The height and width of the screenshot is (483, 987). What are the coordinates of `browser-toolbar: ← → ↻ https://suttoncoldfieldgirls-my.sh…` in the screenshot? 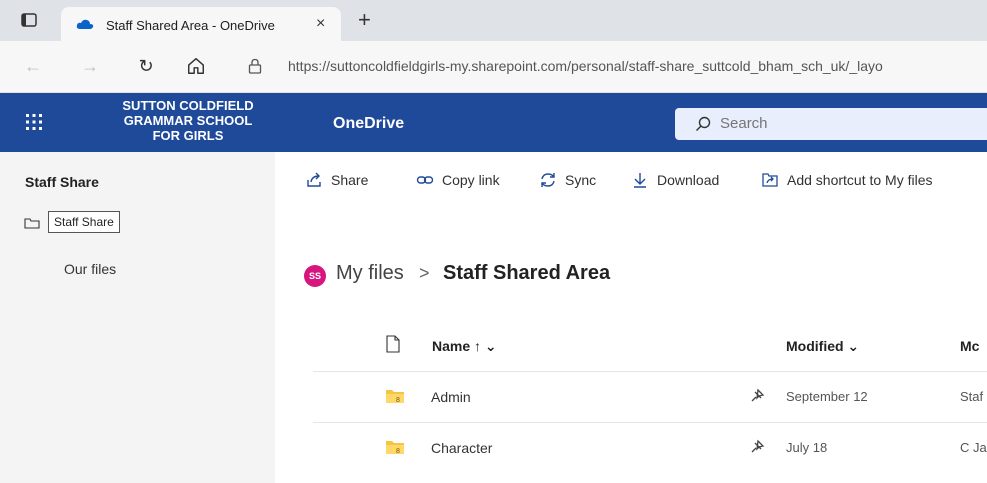 It's located at (493, 67).